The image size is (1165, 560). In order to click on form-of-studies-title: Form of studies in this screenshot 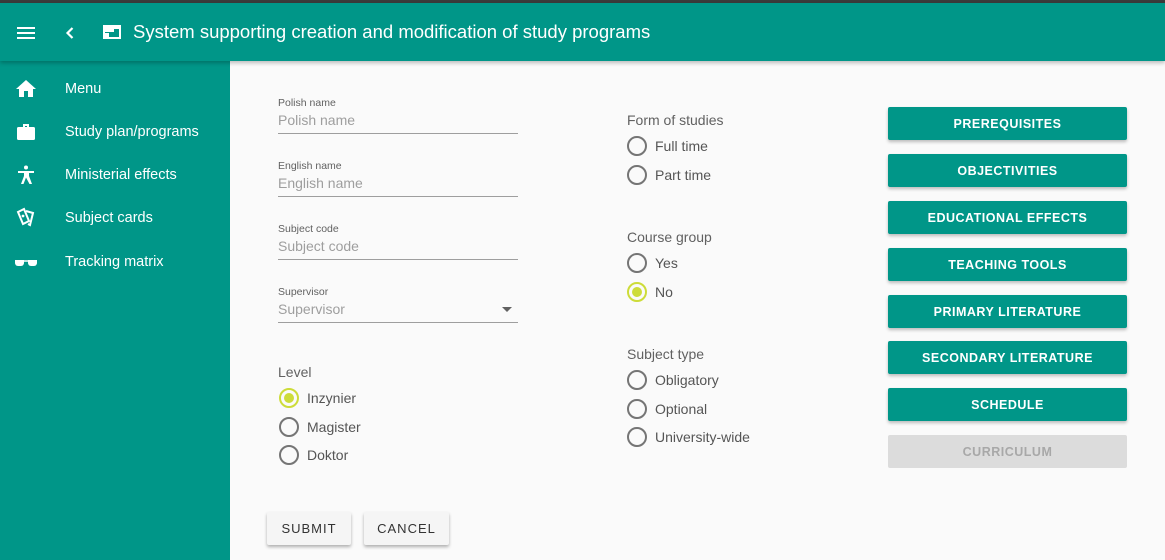, I will do `click(675, 120)`.